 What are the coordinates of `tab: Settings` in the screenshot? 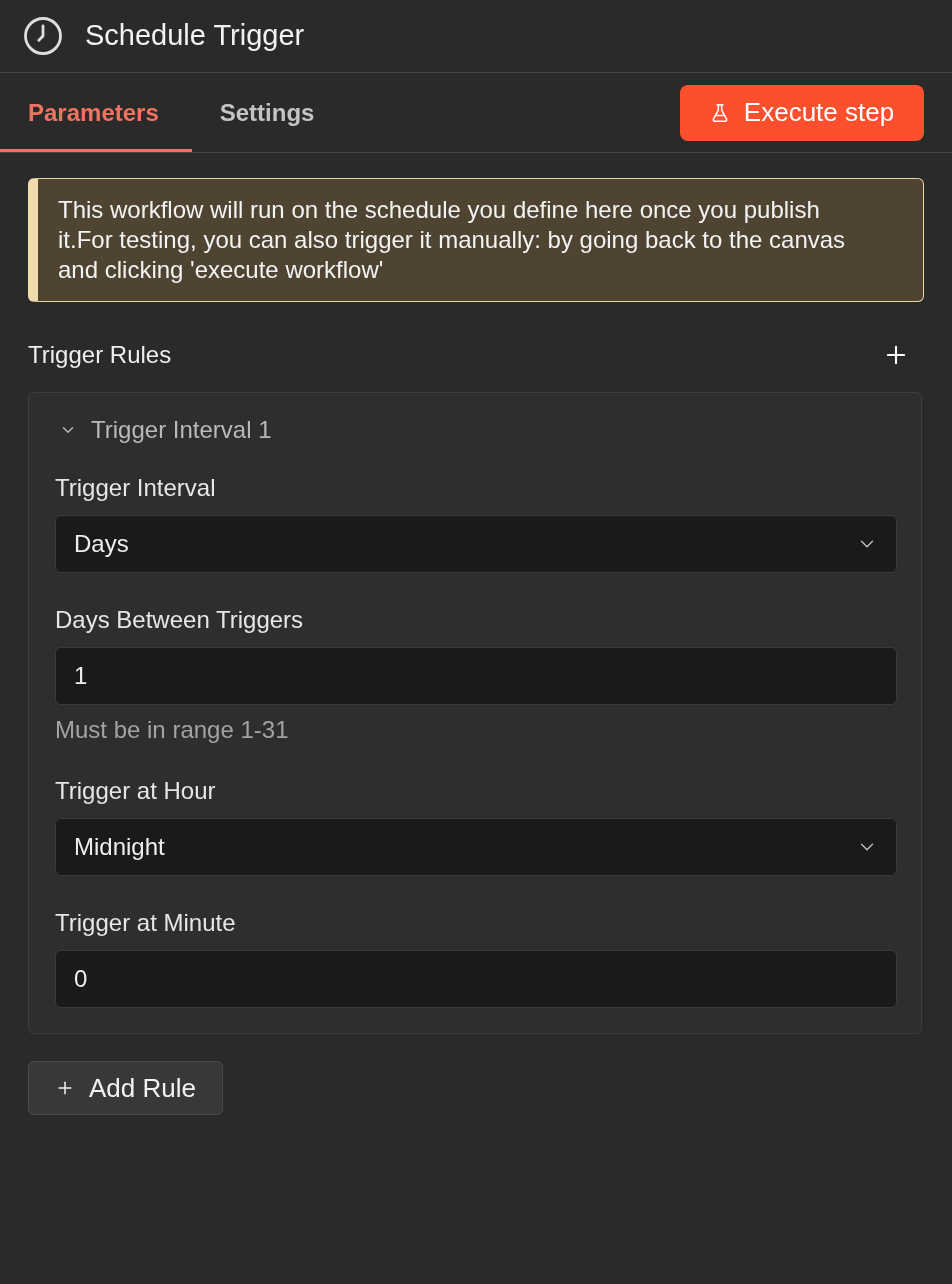 It's located at (269, 112).